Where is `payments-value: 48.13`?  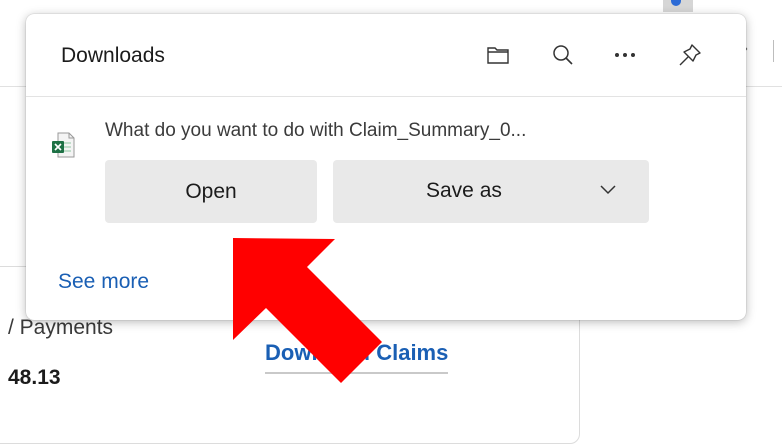
payments-value: 48.13 is located at coordinates (34, 377).